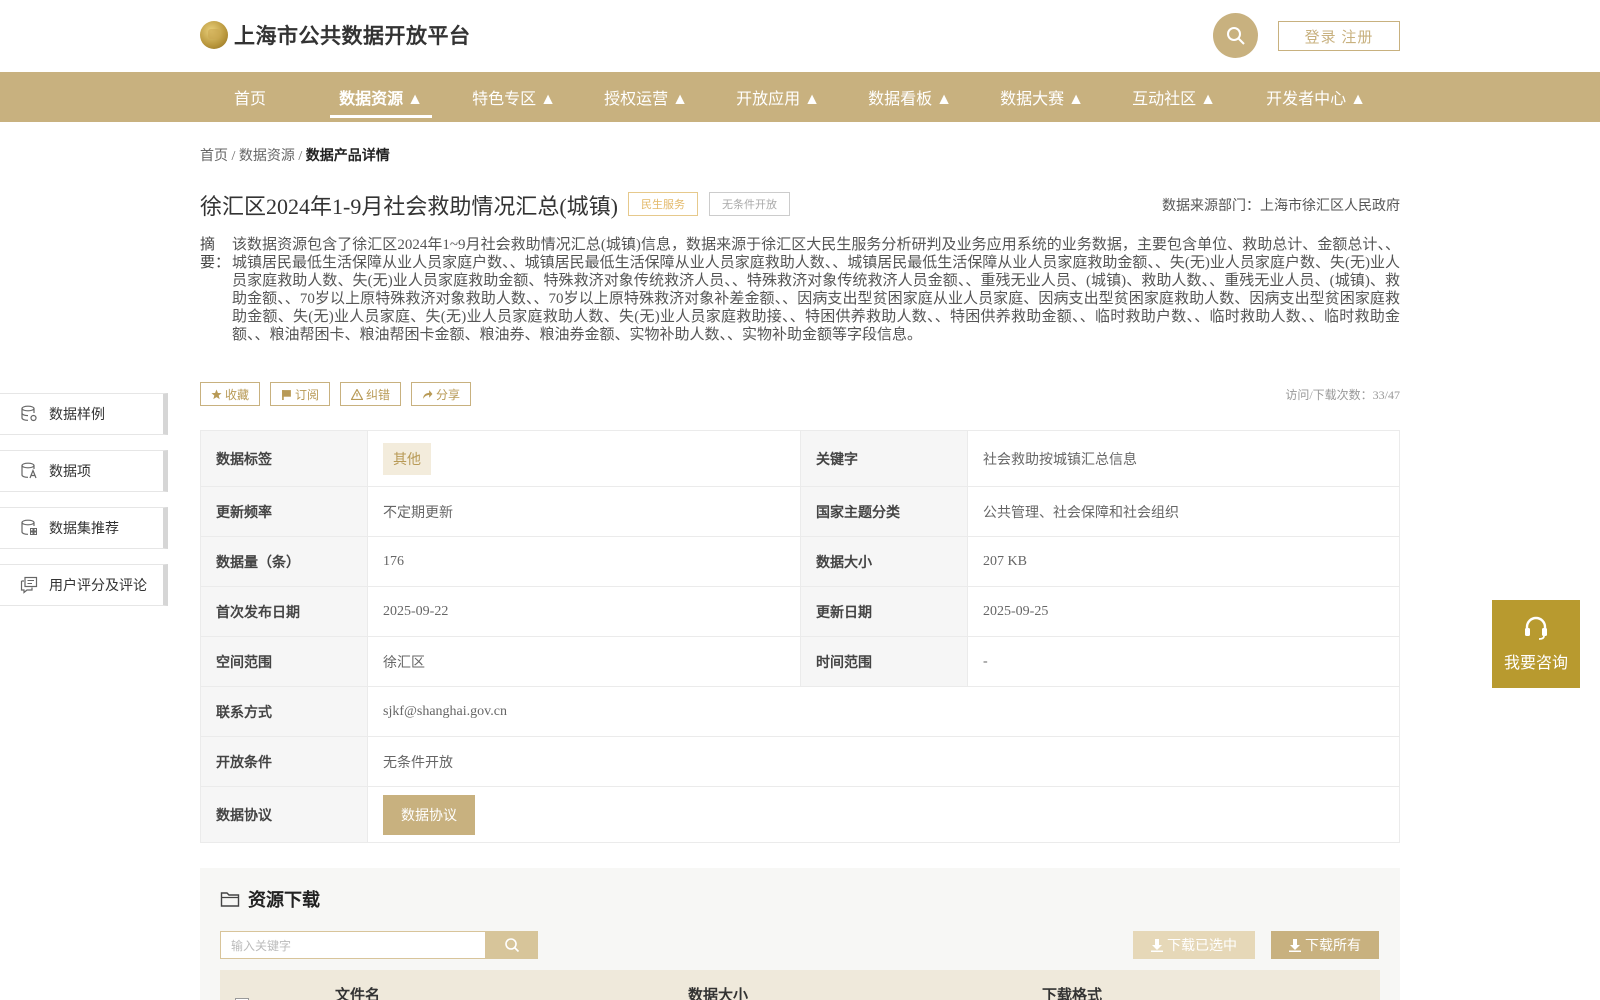  Describe the element at coordinates (884, 611) in the screenshot. I see `info-key: 更新日期` at that location.